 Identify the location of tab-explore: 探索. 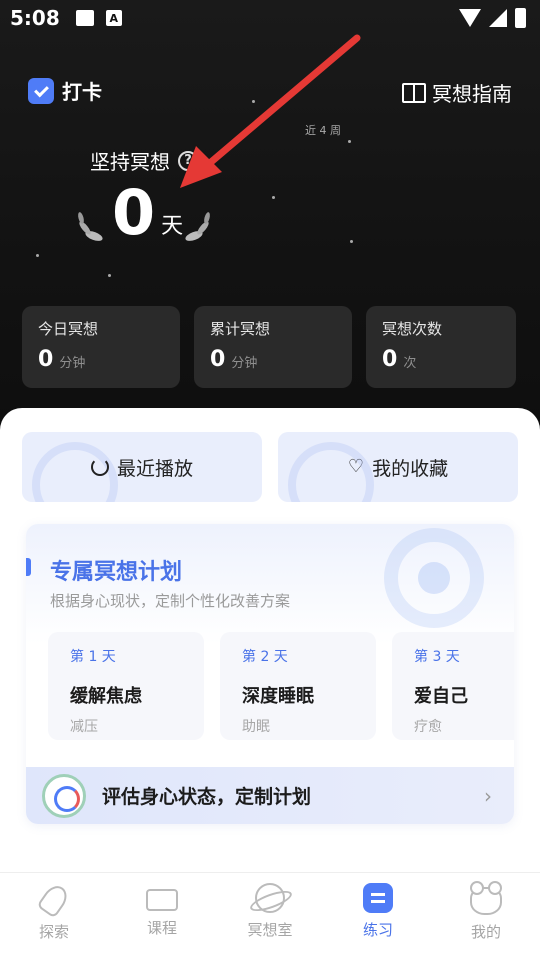
(54, 916).